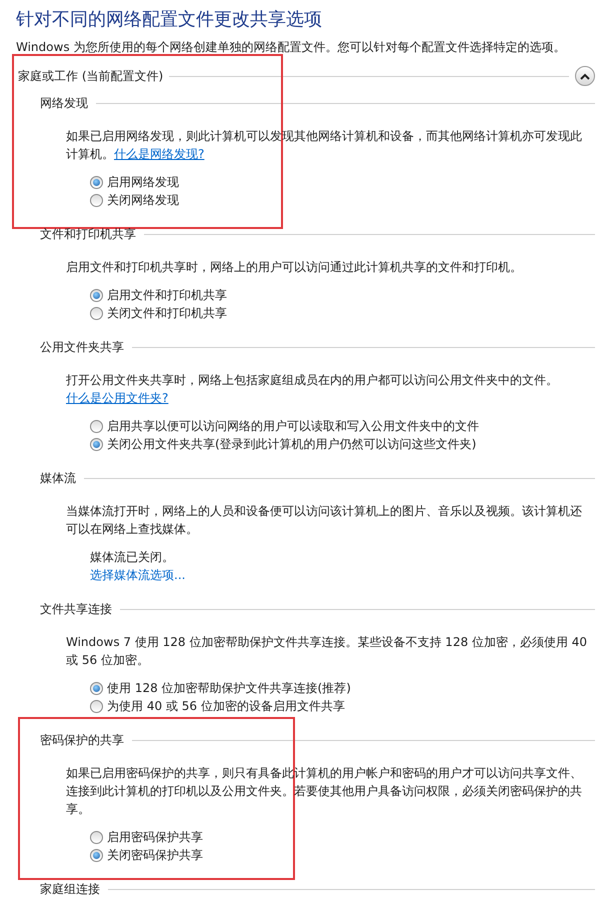 The image size is (614, 898). Describe the element at coordinates (324, 520) in the screenshot. I see `section-description: 当媒体流打开时，网络上的人员和设备便可以访问该计算机上的图片、音乐以及视频。该计算机还可以在网络上查找媒体。` at that location.